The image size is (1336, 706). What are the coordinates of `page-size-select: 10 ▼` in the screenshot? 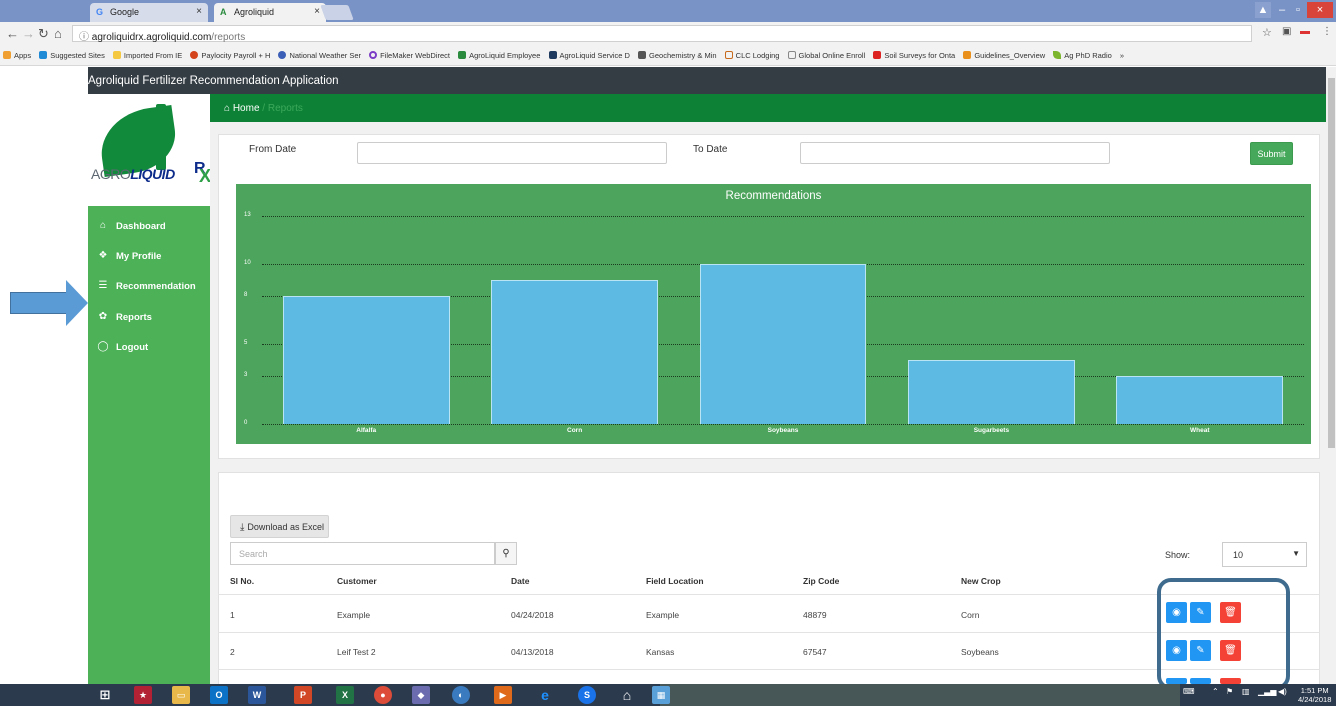 It's located at (1264, 554).